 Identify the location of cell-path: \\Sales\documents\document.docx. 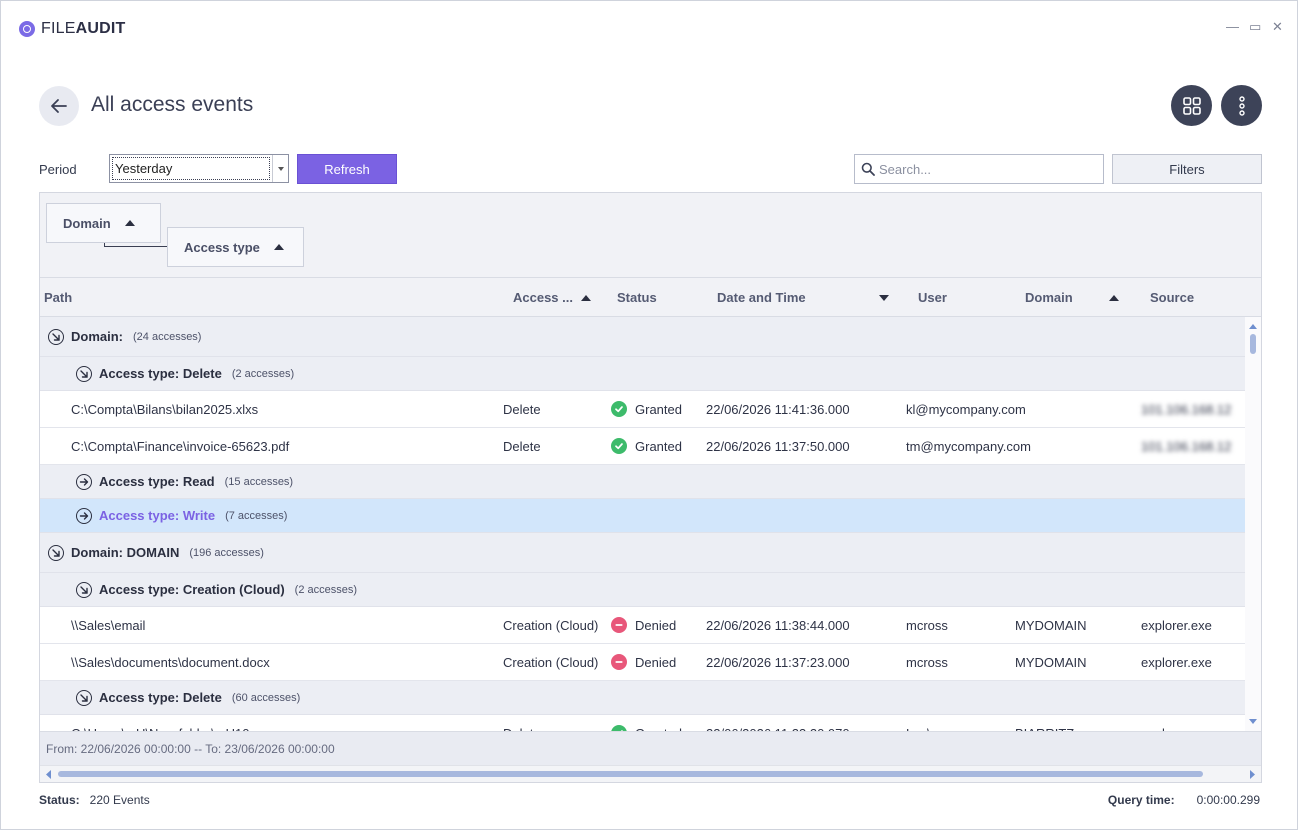
(170, 662).